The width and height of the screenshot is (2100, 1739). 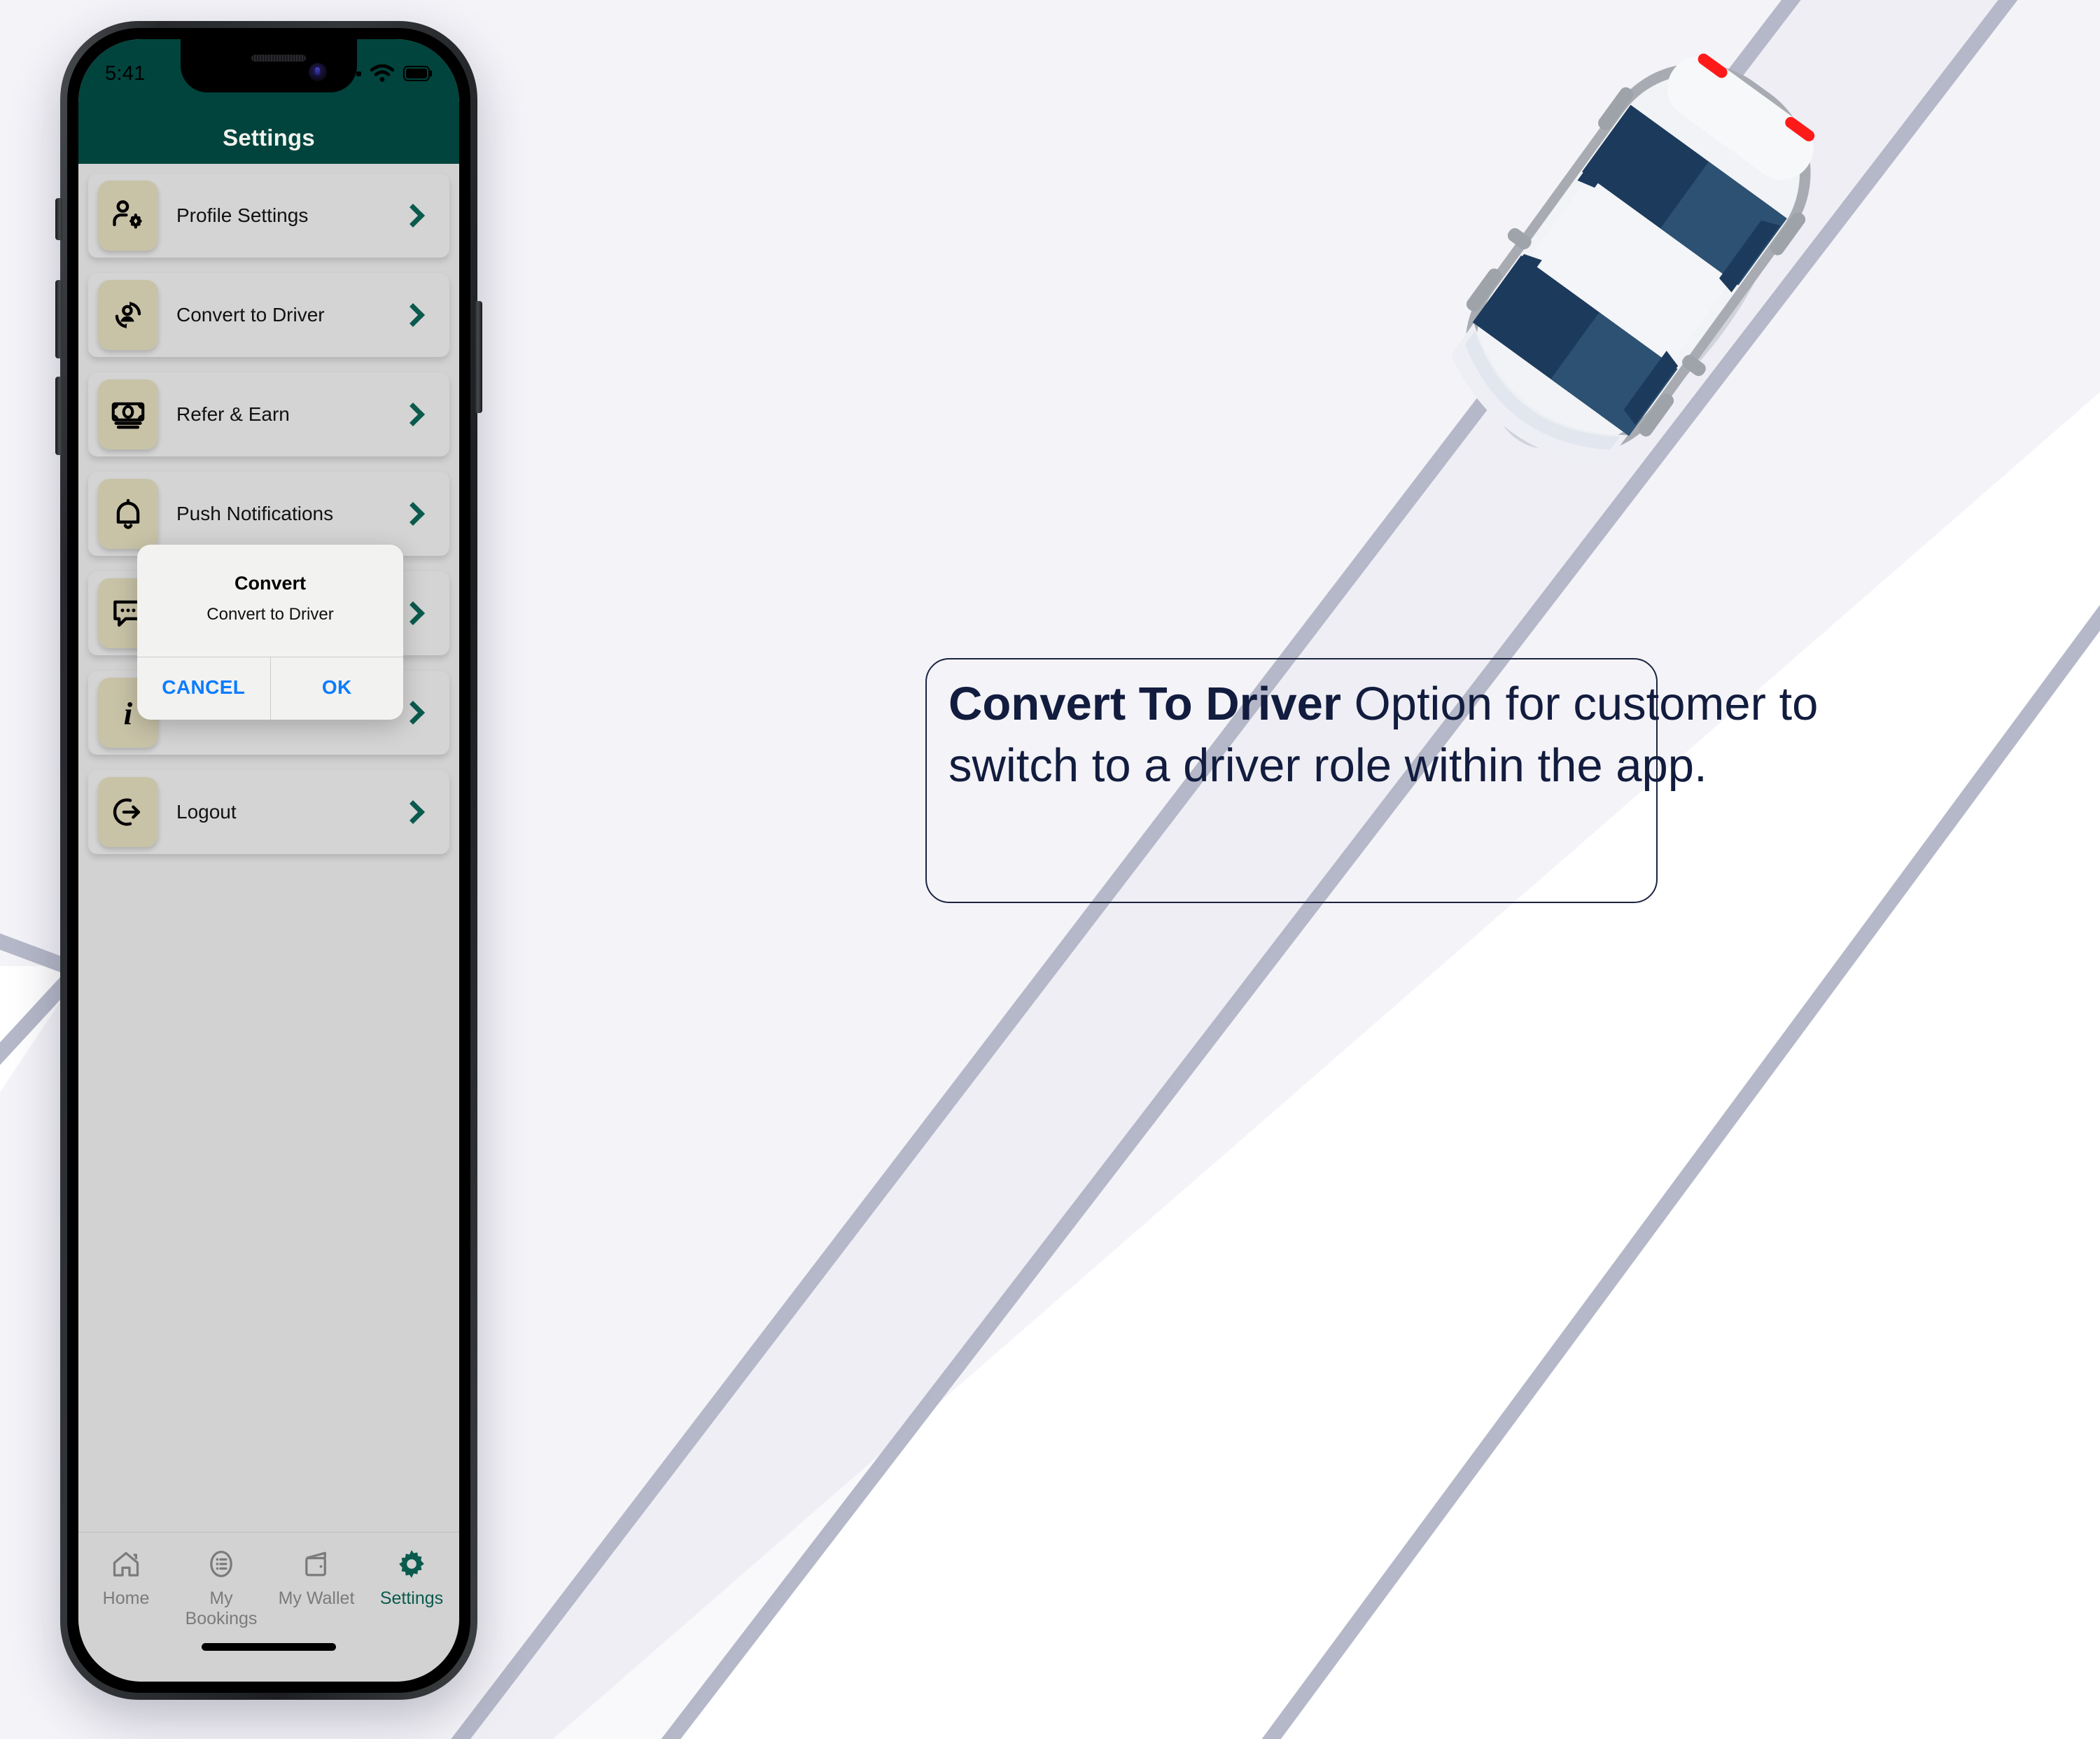 I want to click on tab-settings: Settings, so click(x=411, y=1578).